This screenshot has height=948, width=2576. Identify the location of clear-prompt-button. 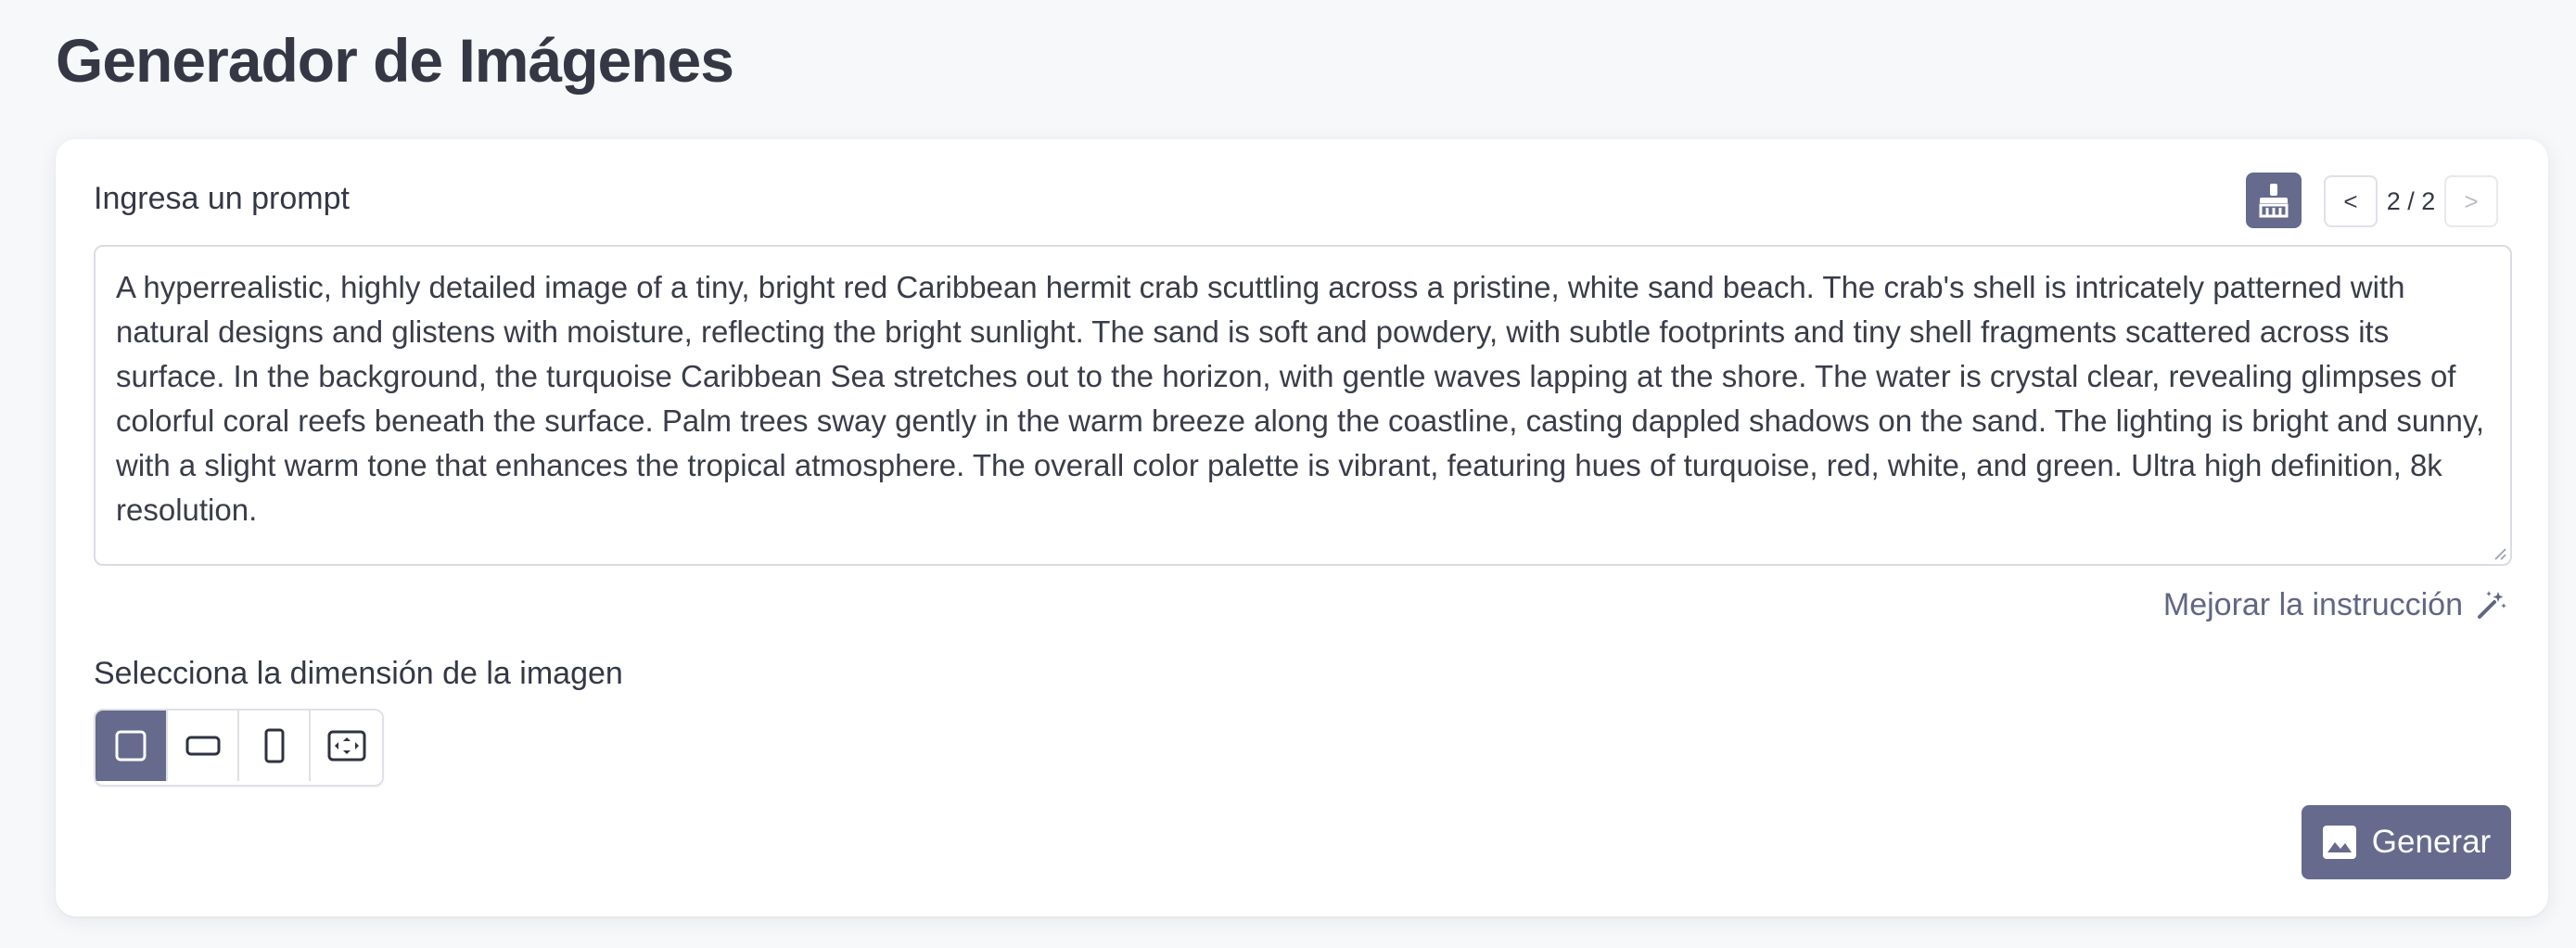
(2274, 200).